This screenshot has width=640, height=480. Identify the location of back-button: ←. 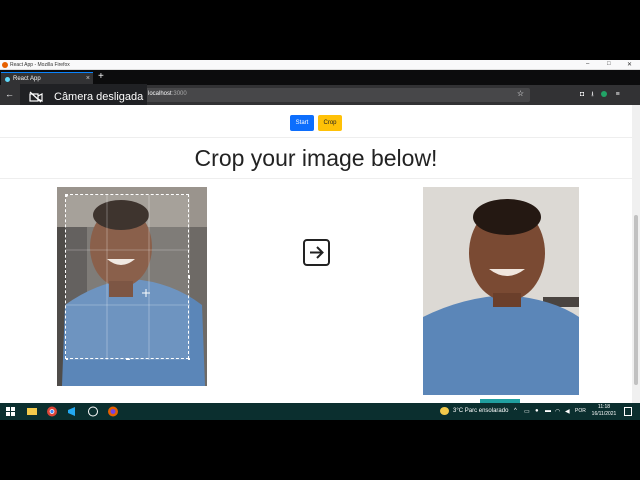
(9, 94).